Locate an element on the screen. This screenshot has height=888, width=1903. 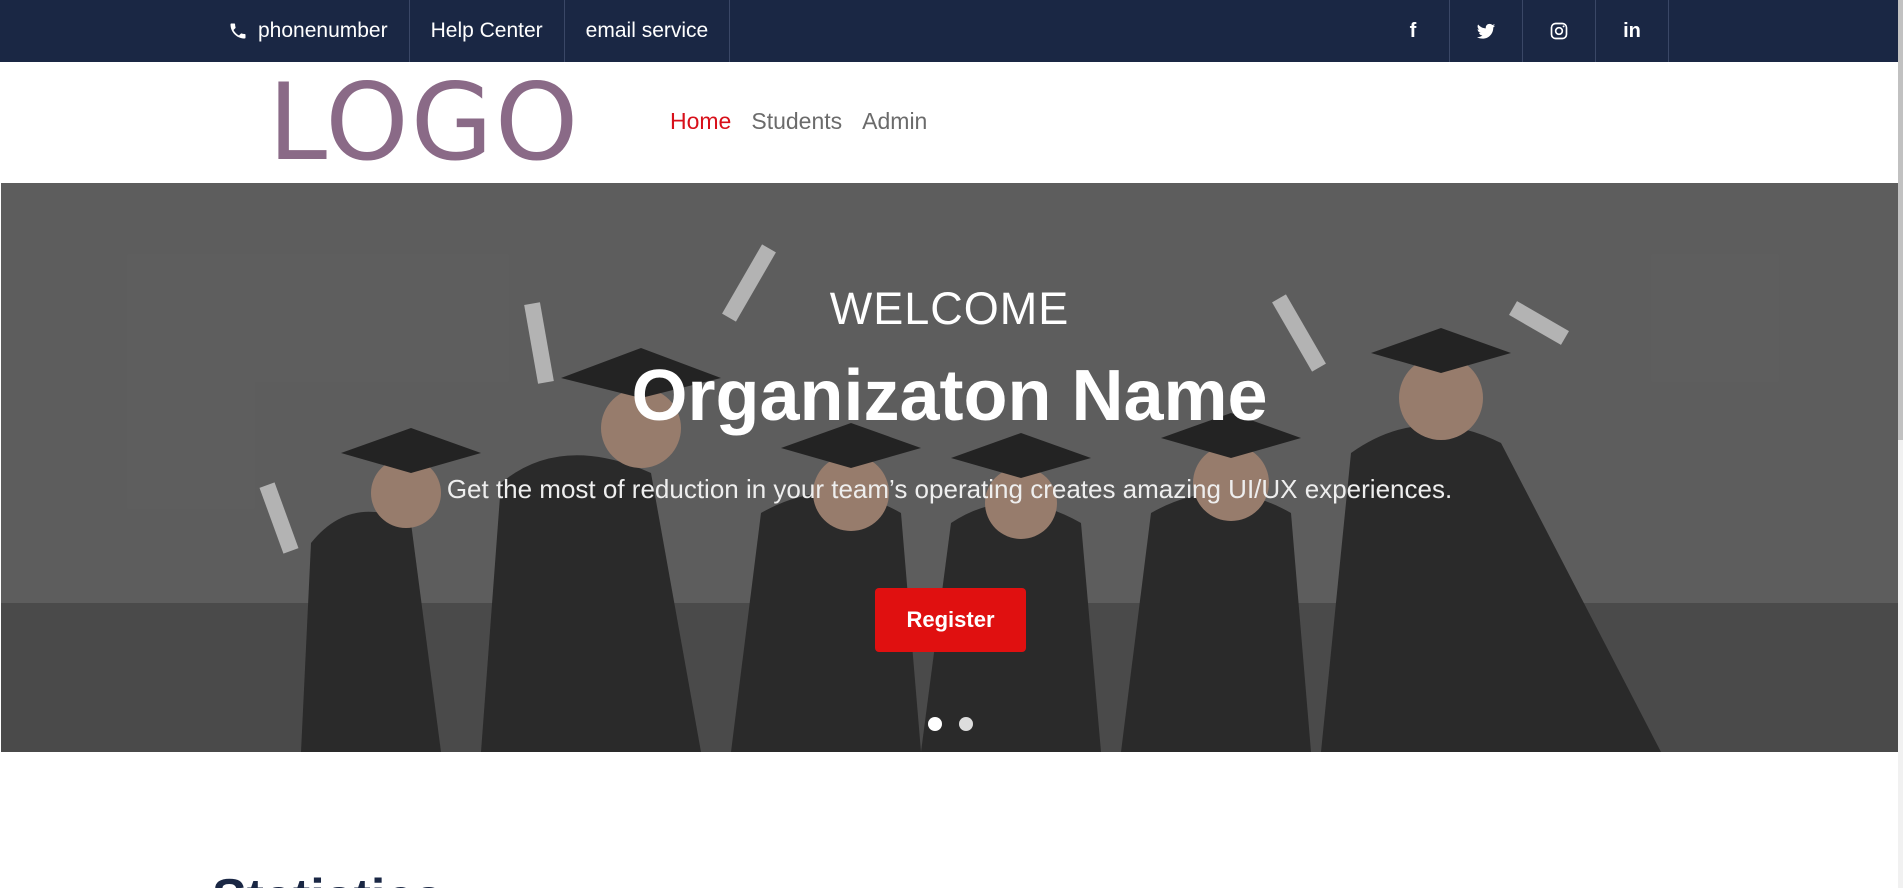
main-nav: Home Students Admin is located at coordinates (798, 121).